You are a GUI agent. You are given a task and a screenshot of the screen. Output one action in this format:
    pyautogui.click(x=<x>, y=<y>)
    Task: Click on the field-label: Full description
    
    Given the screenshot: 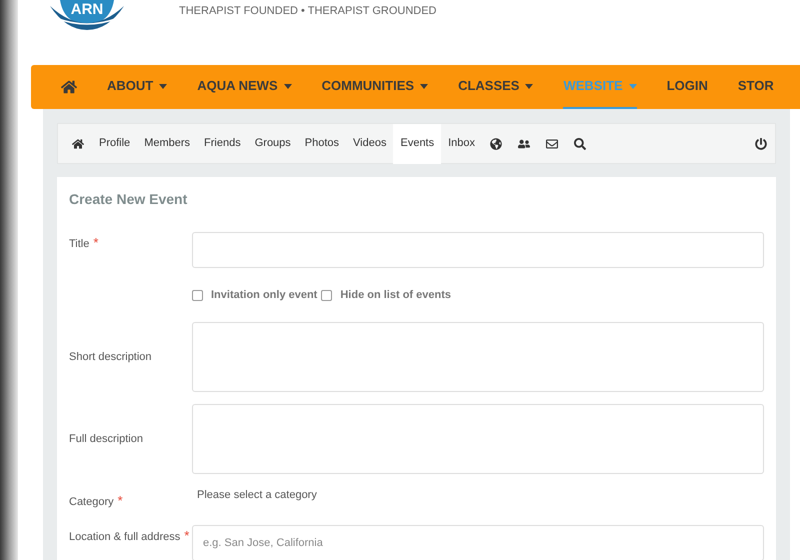 What is the action you would take?
    pyautogui.click(x=106, y=439)
    